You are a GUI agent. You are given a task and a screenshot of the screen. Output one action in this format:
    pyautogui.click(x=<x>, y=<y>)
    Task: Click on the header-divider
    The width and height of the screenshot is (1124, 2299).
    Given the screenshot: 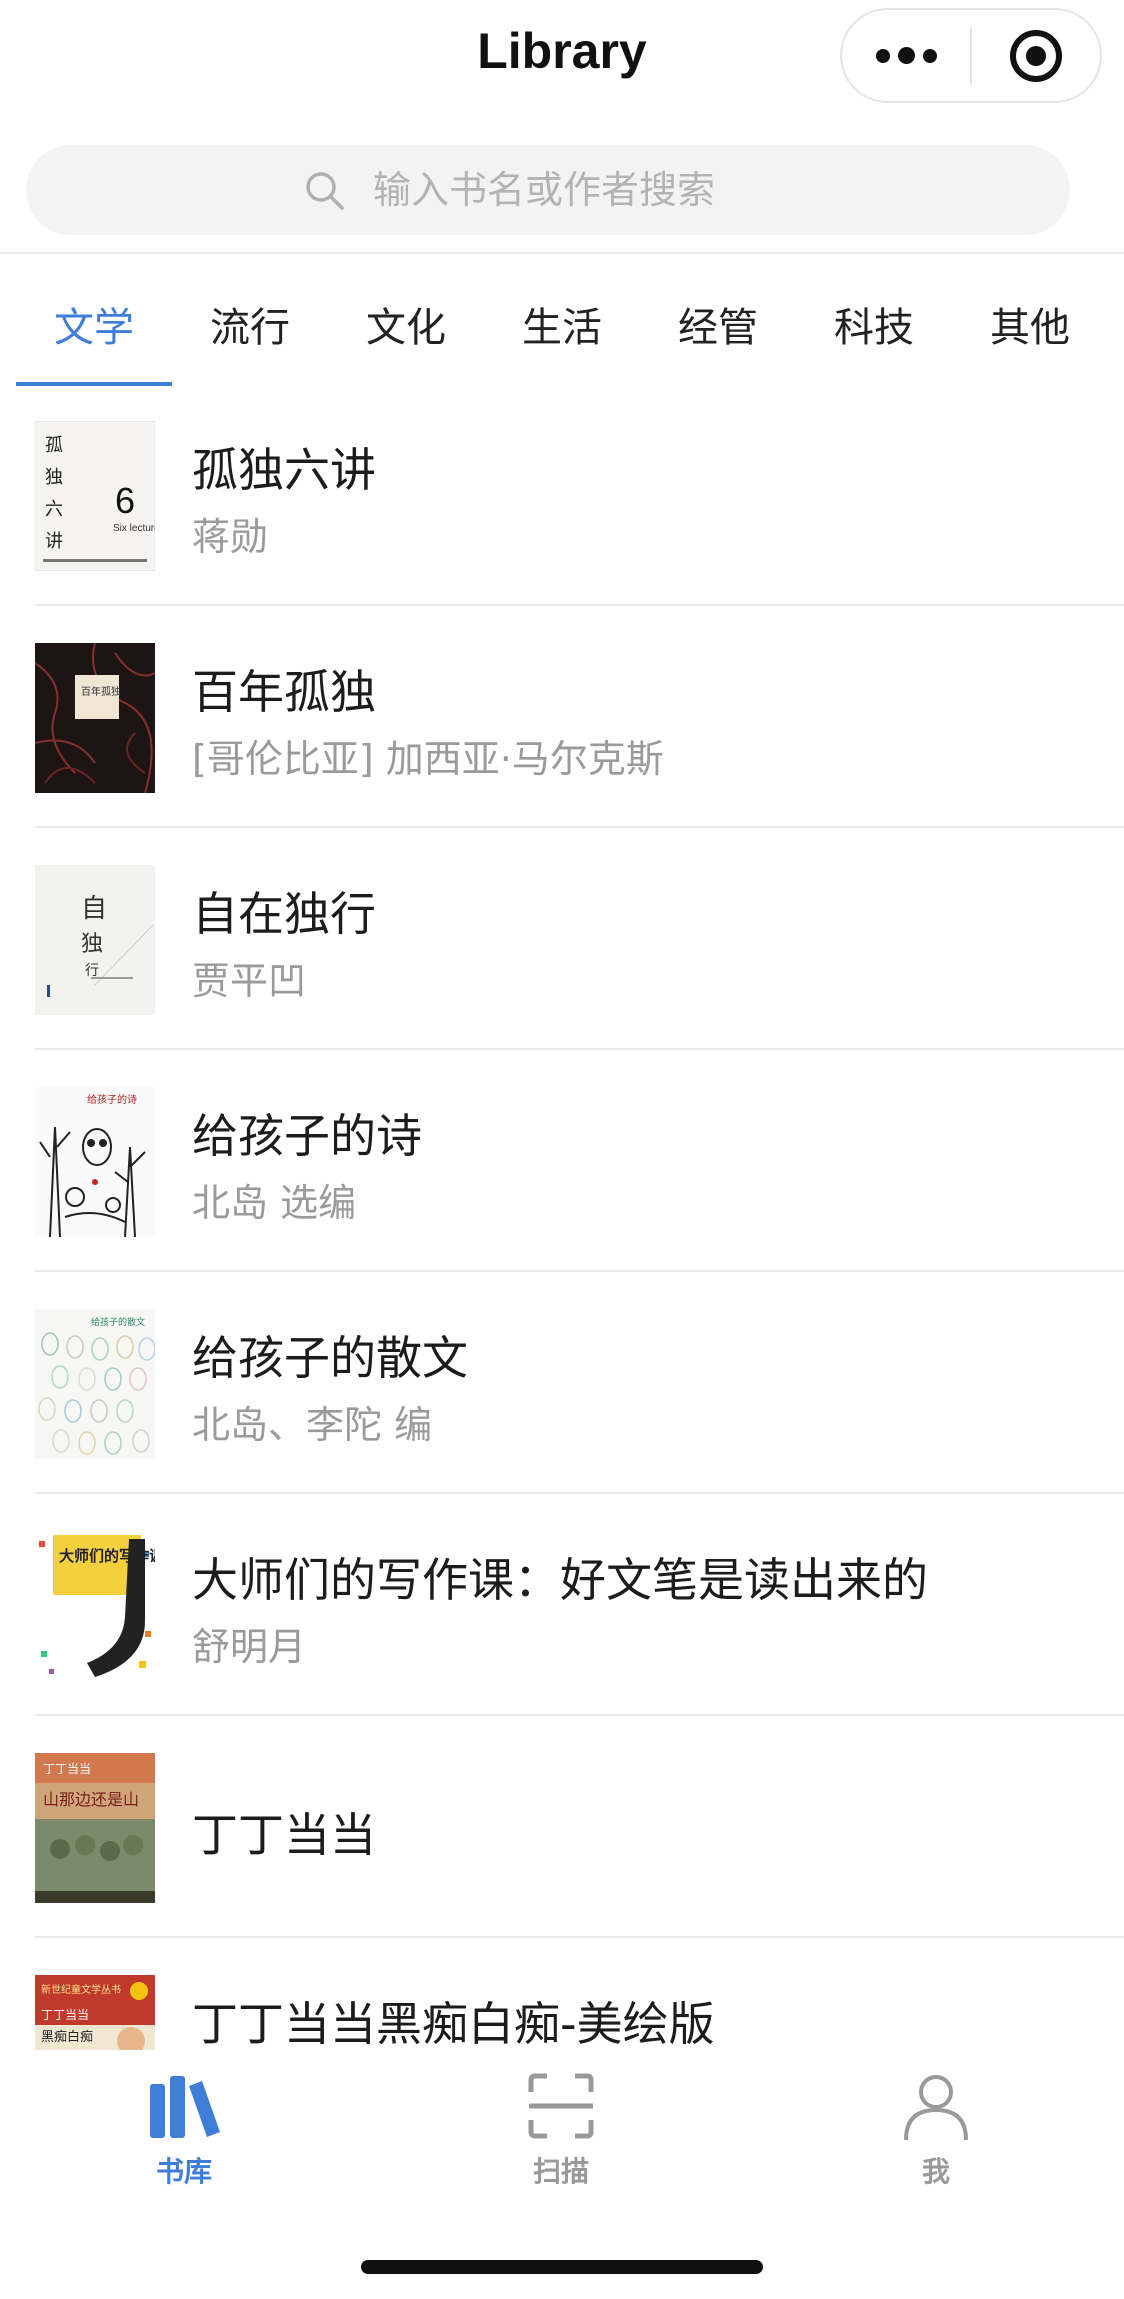 What is the action you would take?
    pyautogui.click(x=562, y=253)
    